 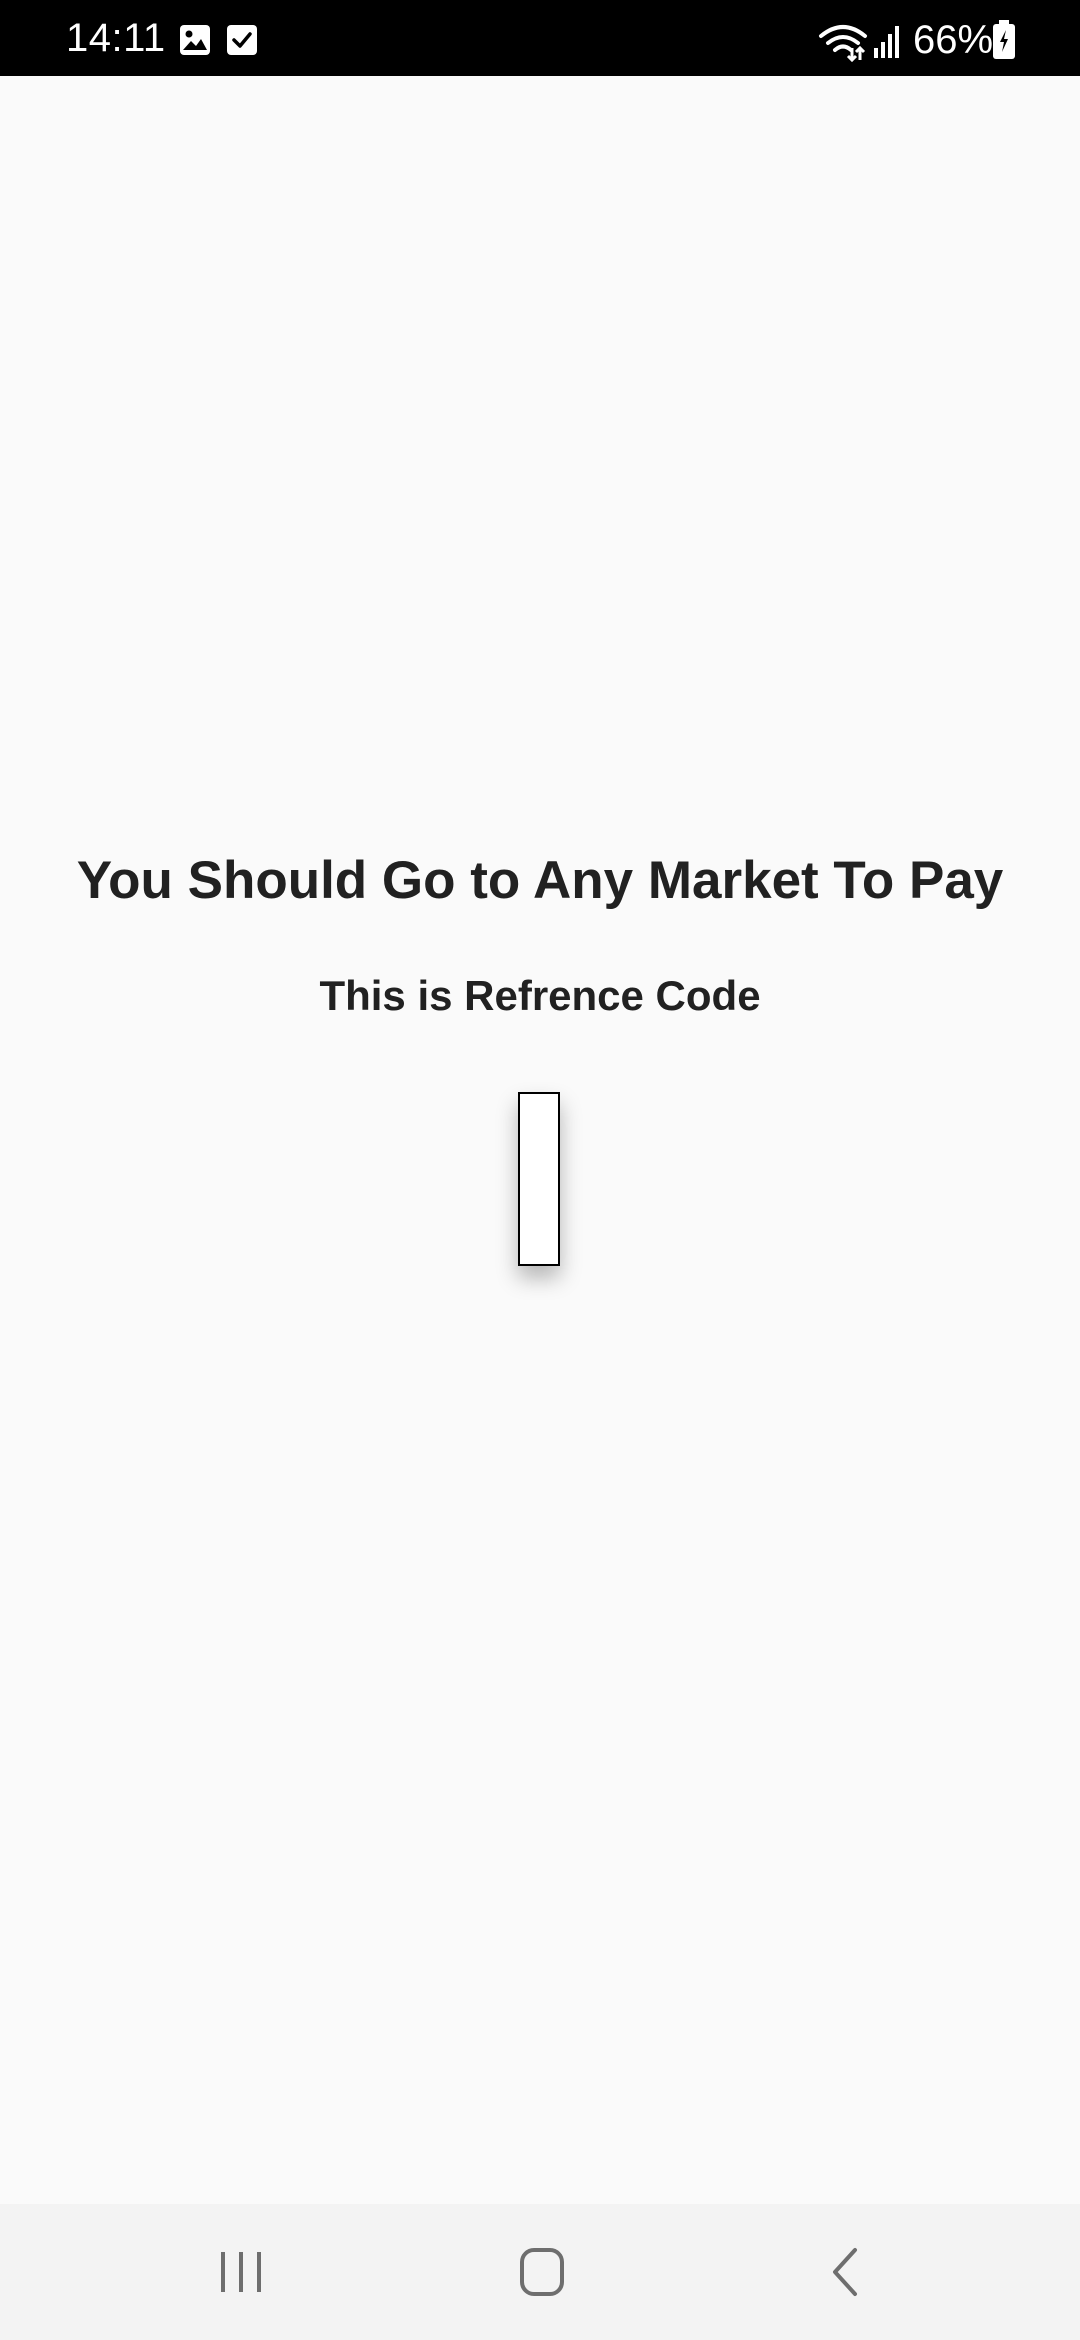 I want to click on status-bar: 14:11 66%, so click(x=540, y=38).